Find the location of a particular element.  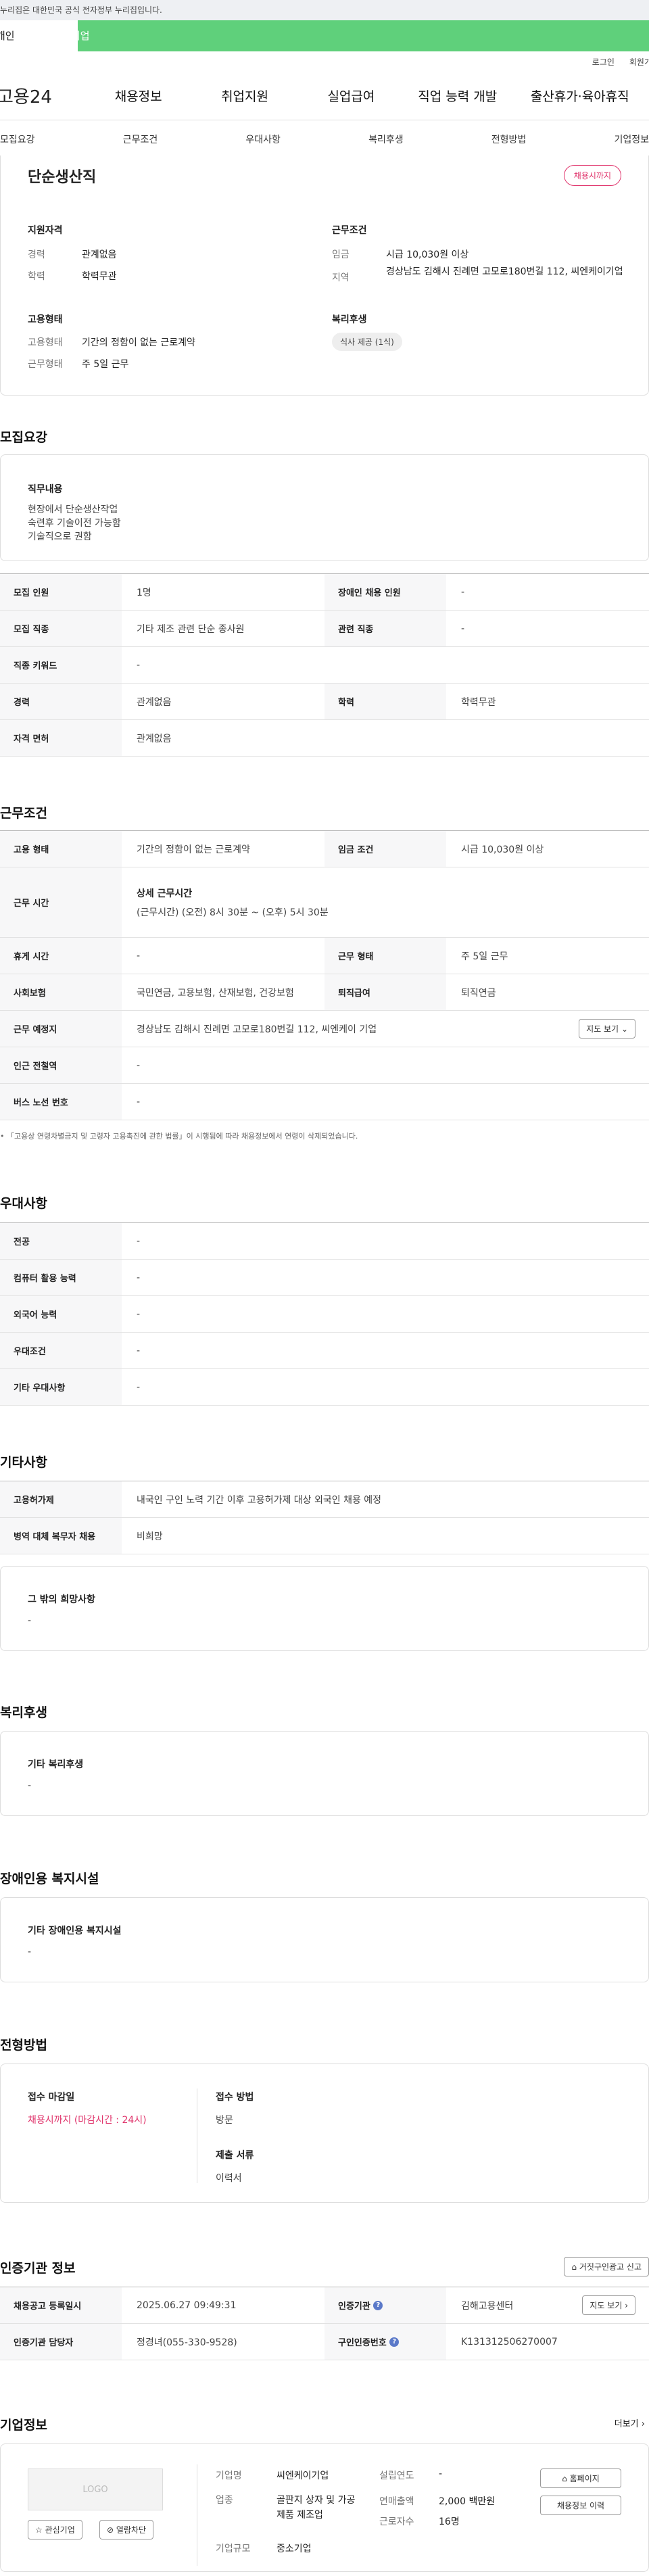

row-label: 버스 노선 번호 is located at coordinates (61, 1102).